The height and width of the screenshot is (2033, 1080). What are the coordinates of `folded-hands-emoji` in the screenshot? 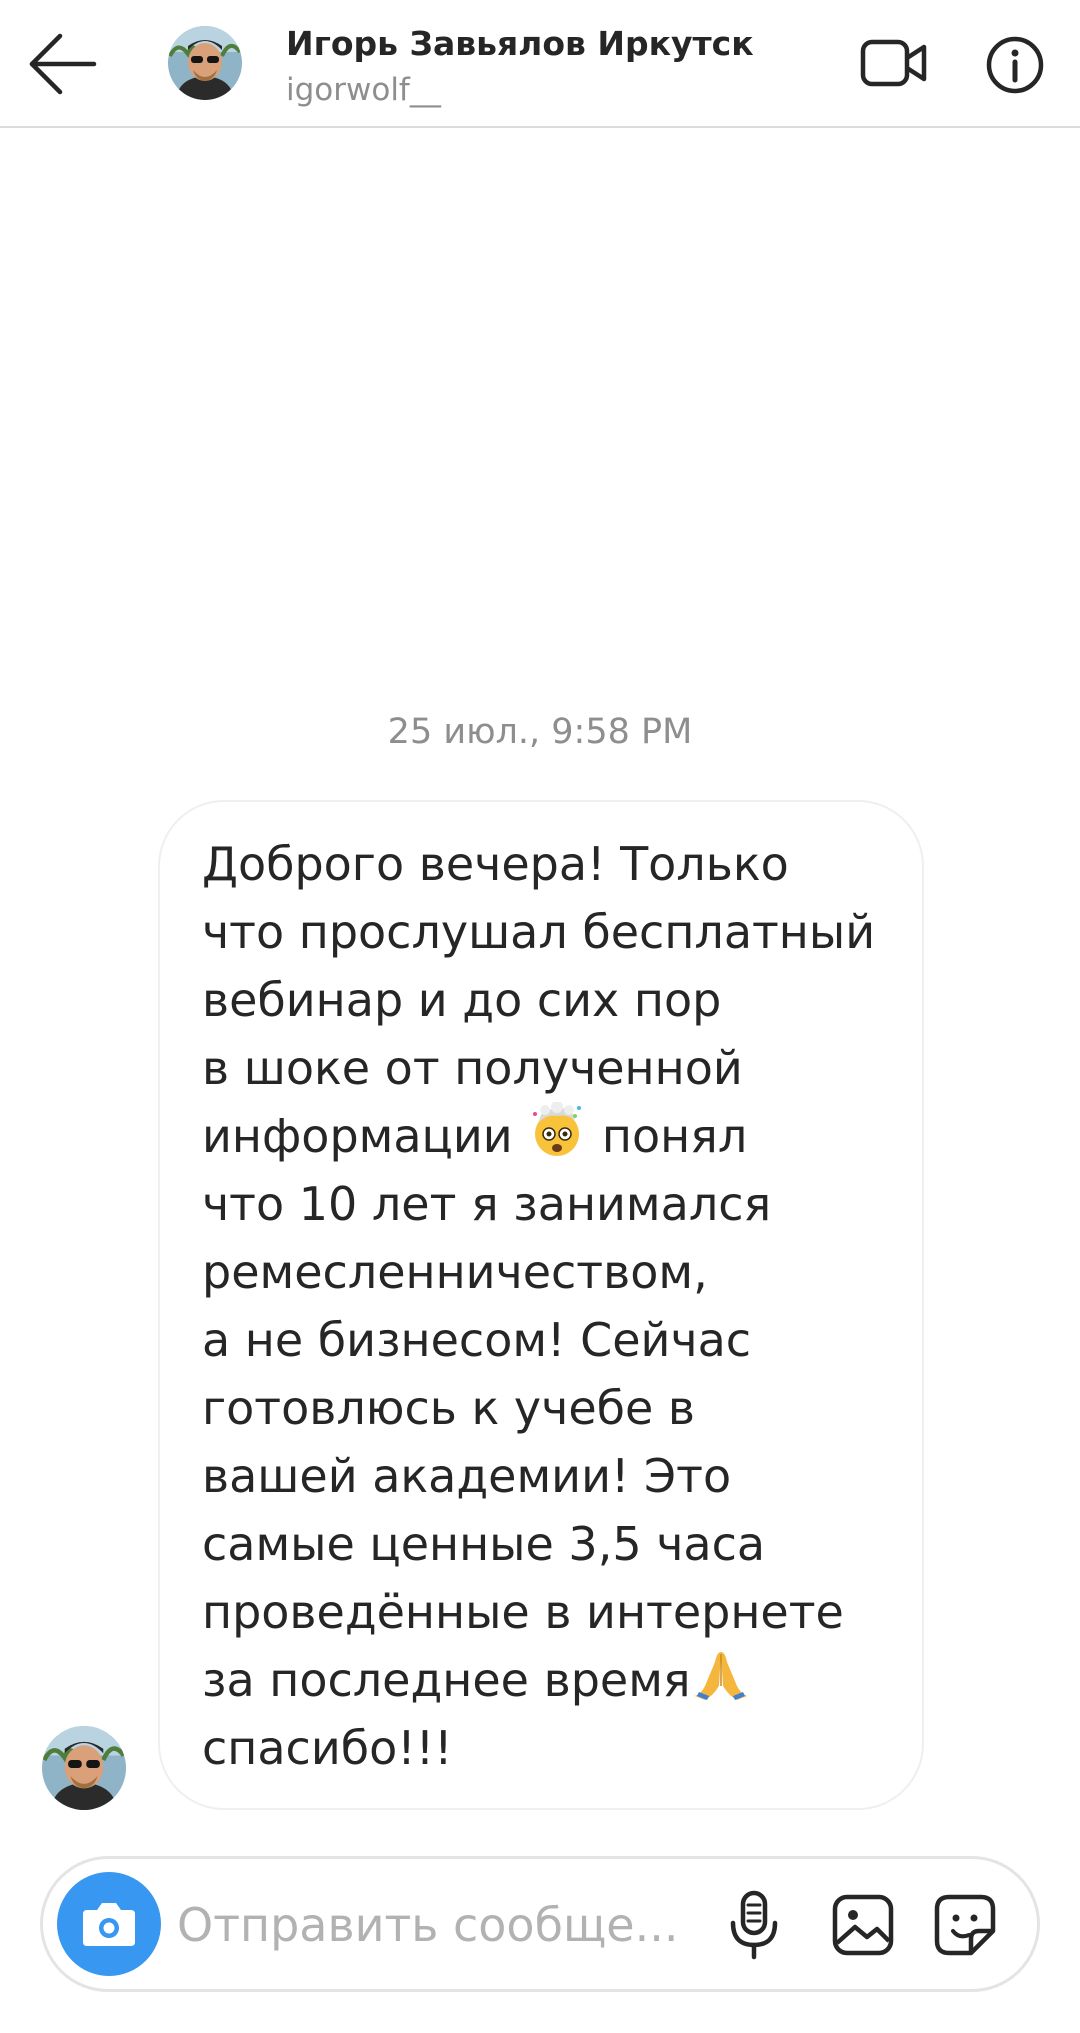 It's located at (721, 1674).